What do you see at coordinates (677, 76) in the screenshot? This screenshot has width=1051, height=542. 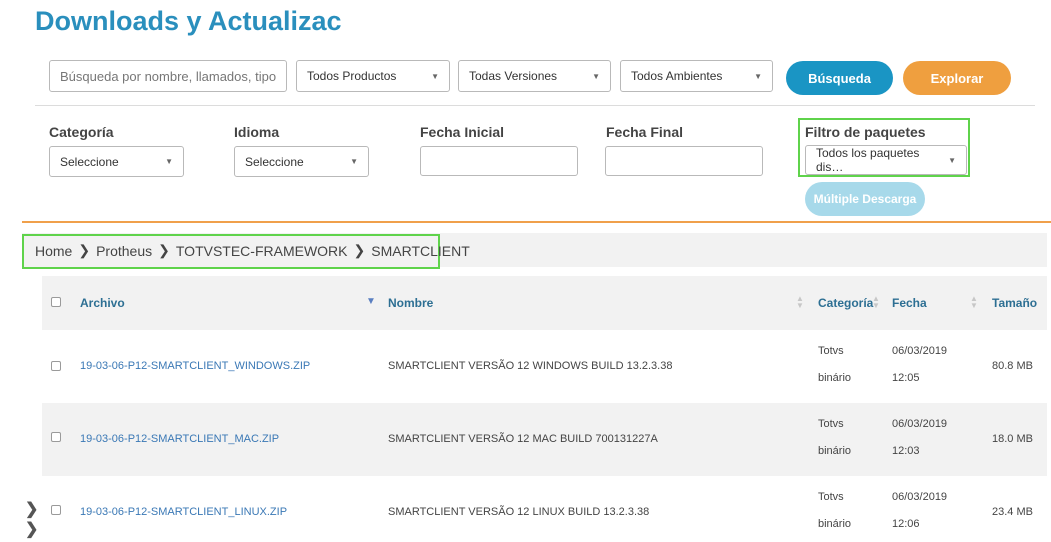 I see `environments-select-value: Todos Ambientes` at bounding box center [677, 76].